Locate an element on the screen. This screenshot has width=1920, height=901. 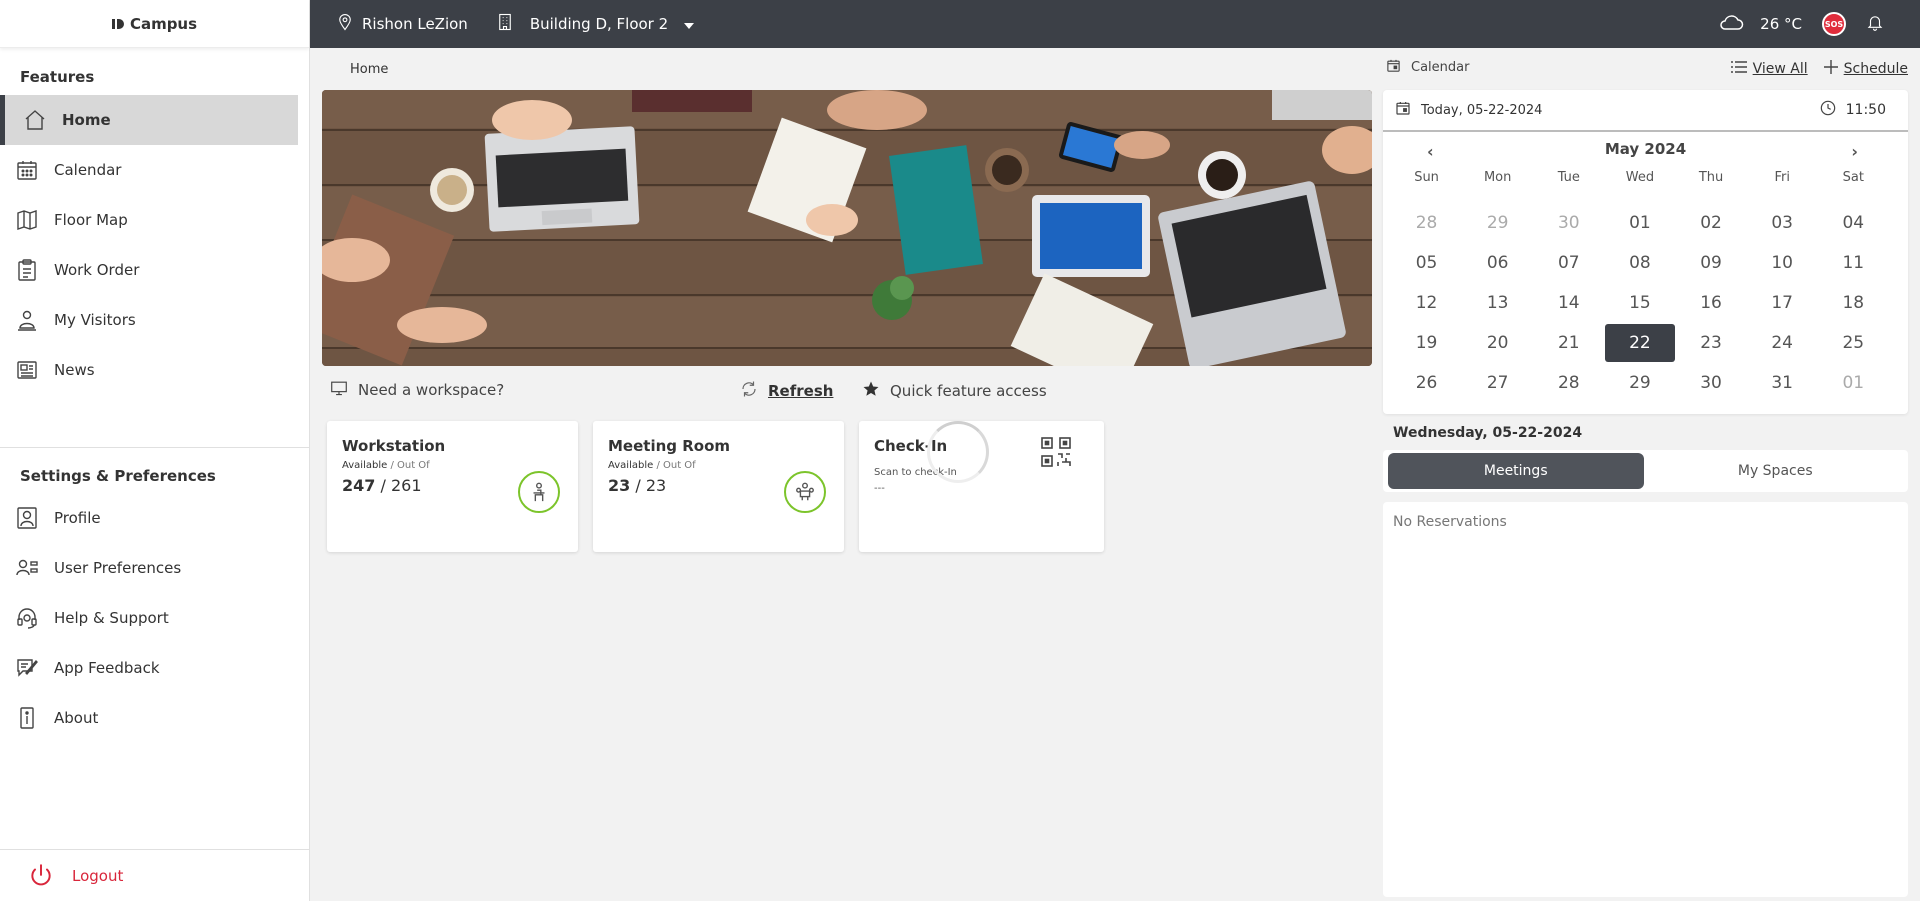
building-icon is located at coordinates (505, 24).